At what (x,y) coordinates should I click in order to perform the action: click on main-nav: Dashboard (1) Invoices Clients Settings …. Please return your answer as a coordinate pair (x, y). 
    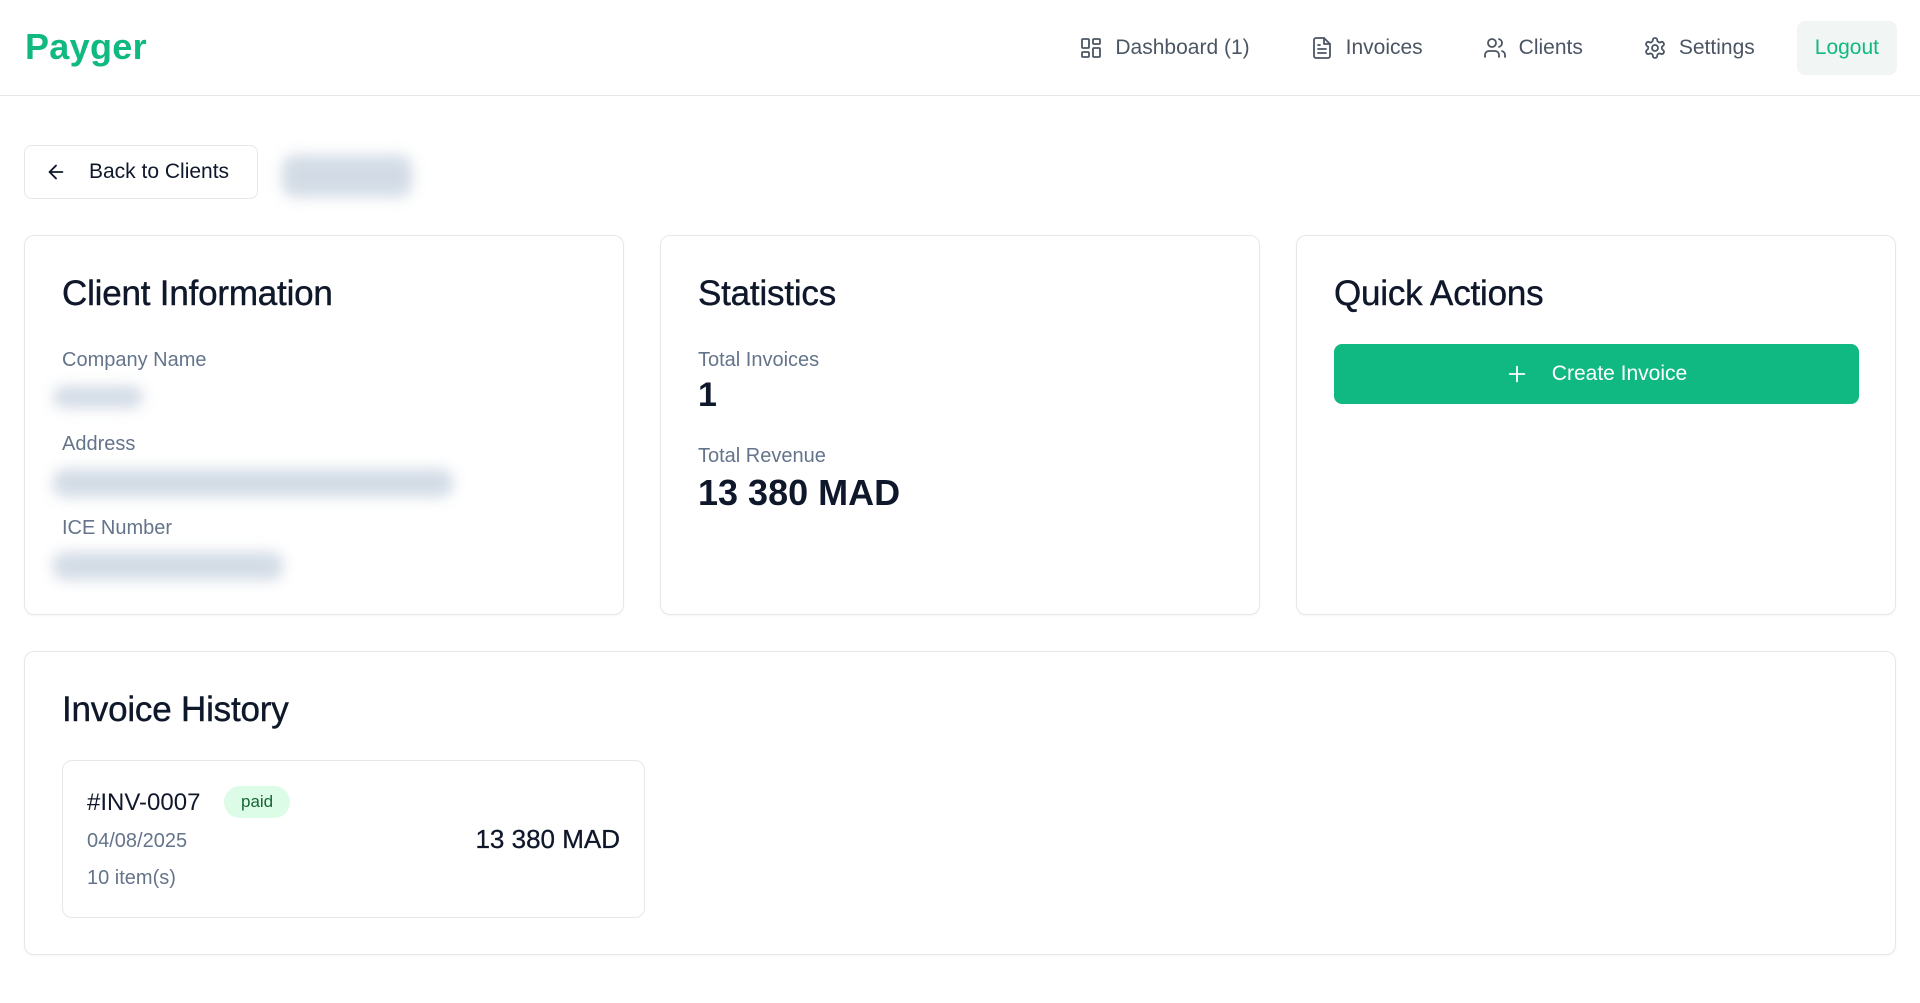
    Looking at the image, I should click on (1464, 48).